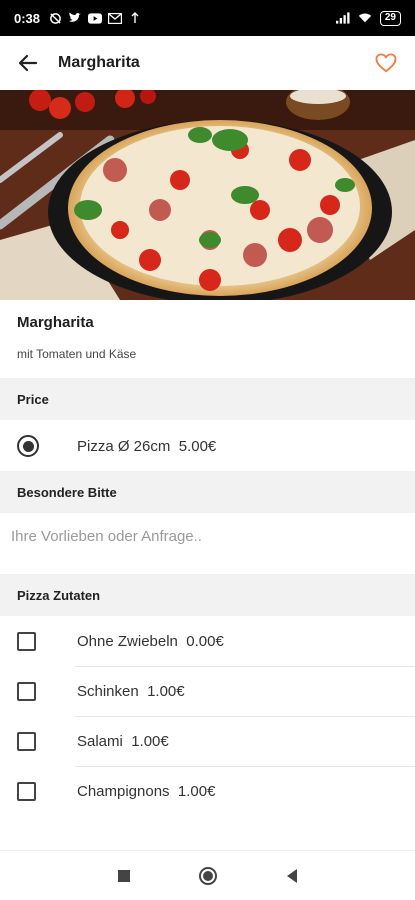  I want to click on mail-icon, so click(115, 18).